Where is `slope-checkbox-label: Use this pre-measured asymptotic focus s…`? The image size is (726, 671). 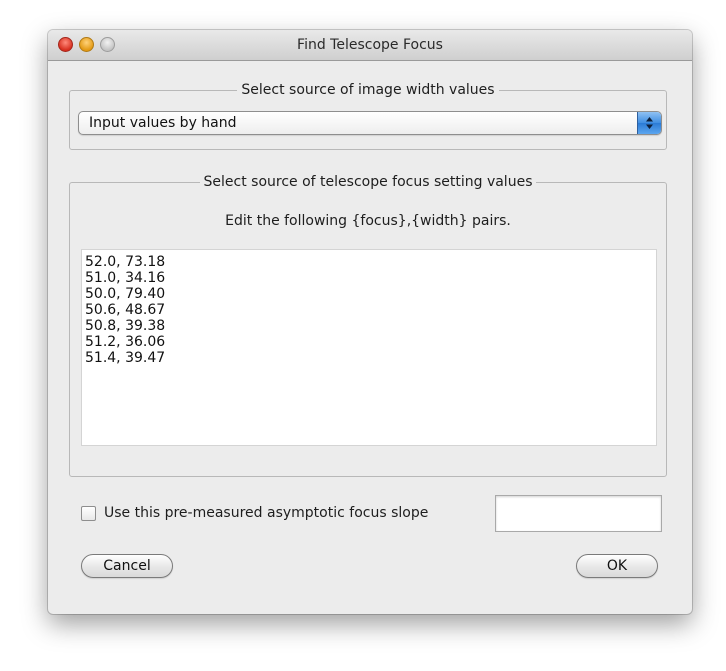
slope-checkbox-label: Use this pre-measured asymptotic focus s… is located at coordinates (266, 513).